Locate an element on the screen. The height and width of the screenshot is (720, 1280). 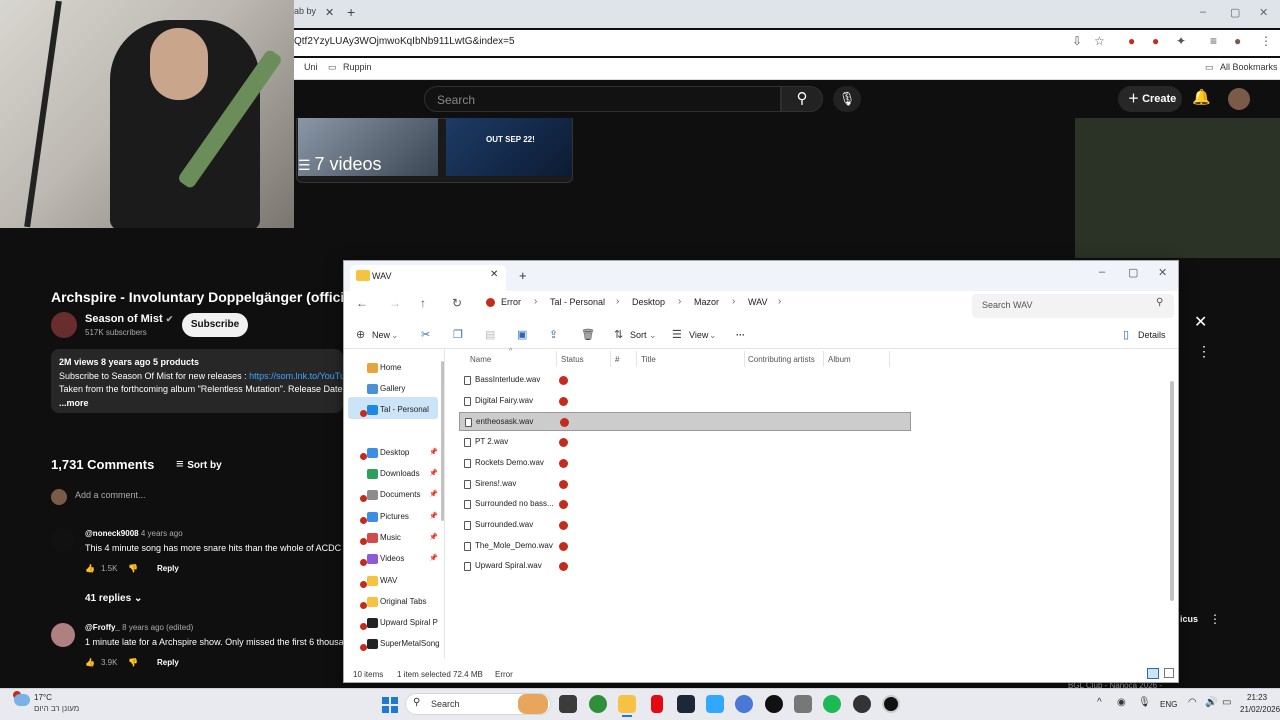
details-pane-icon: ▯ is located at coordinates (1126, 334).